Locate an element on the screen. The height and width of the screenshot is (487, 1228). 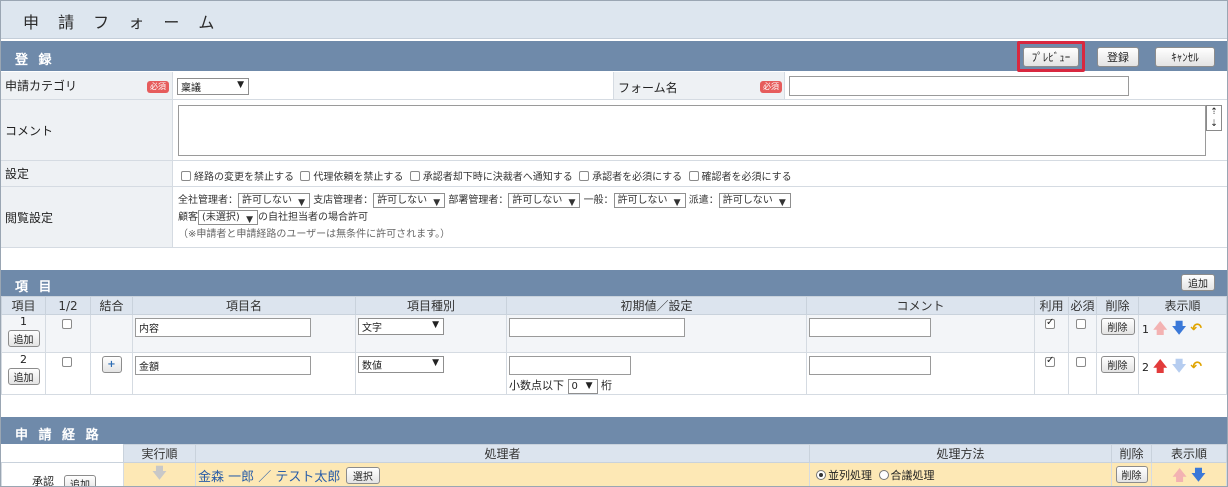
textarea-resize-buttons: ⇡ ⇣ is located at coordinates (1214, 118).